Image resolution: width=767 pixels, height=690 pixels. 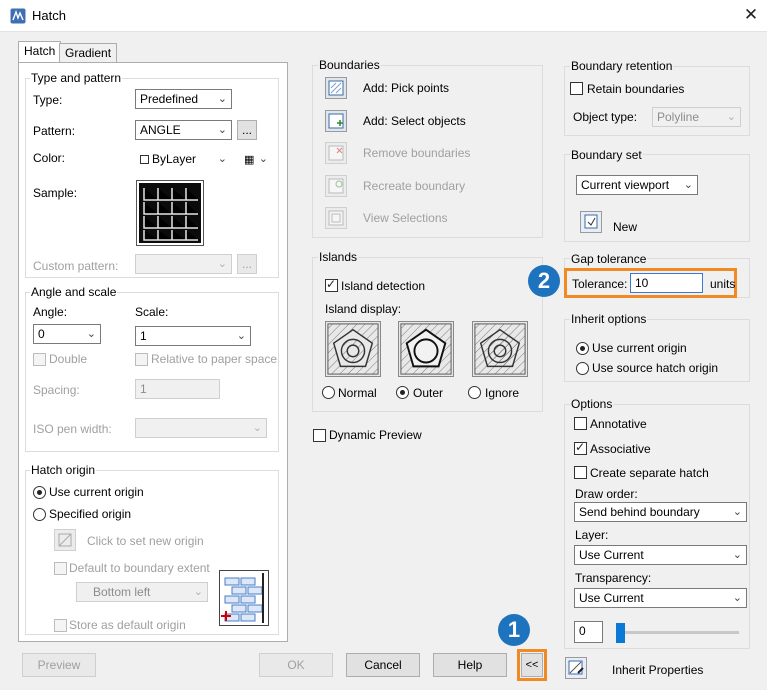 What do you see at coordinates (406, 88) in the screenshot?
I see `pick-points-label: Add: Pick points` at bounding box center [406, 88].